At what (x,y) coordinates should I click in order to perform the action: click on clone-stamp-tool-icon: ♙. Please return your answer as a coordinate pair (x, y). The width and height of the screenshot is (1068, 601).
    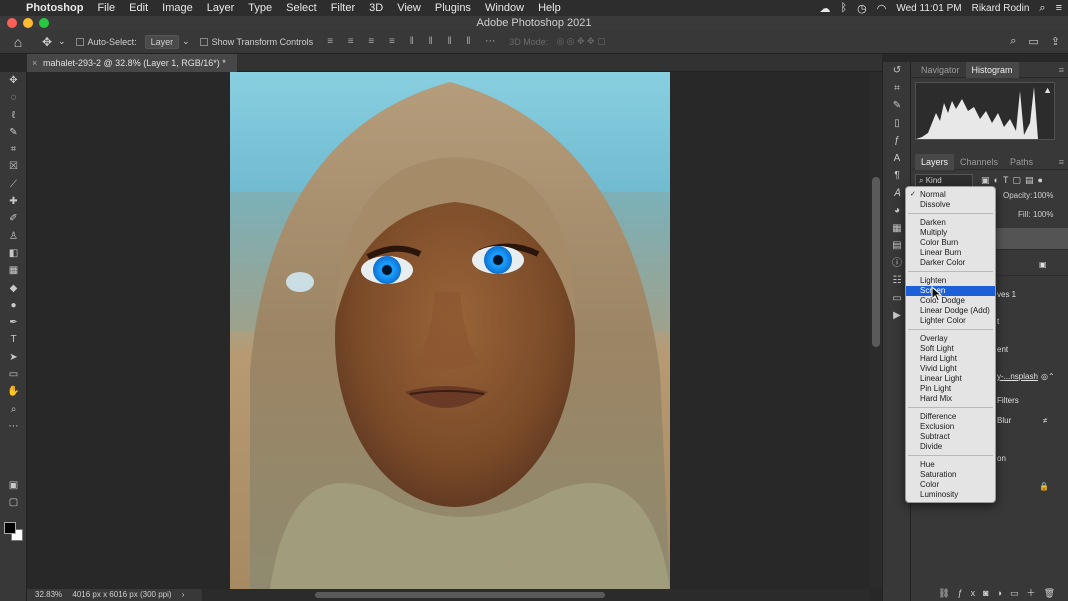
    Looking at the image, I should click on (13, 236).